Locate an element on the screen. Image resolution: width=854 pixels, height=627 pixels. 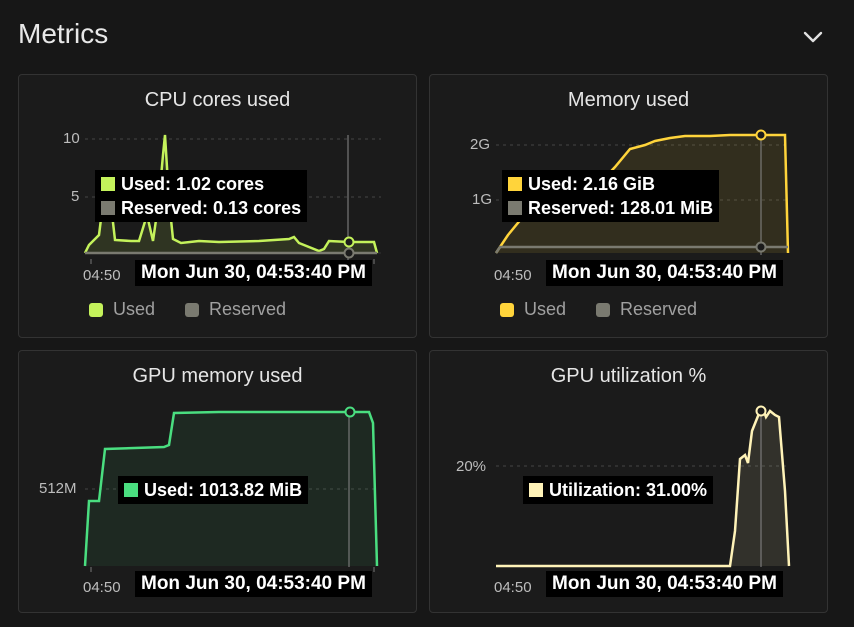
tooltip: Used: 2.16 GiB Reserved: 128.01 MiB is located at coordinates (611, 196).